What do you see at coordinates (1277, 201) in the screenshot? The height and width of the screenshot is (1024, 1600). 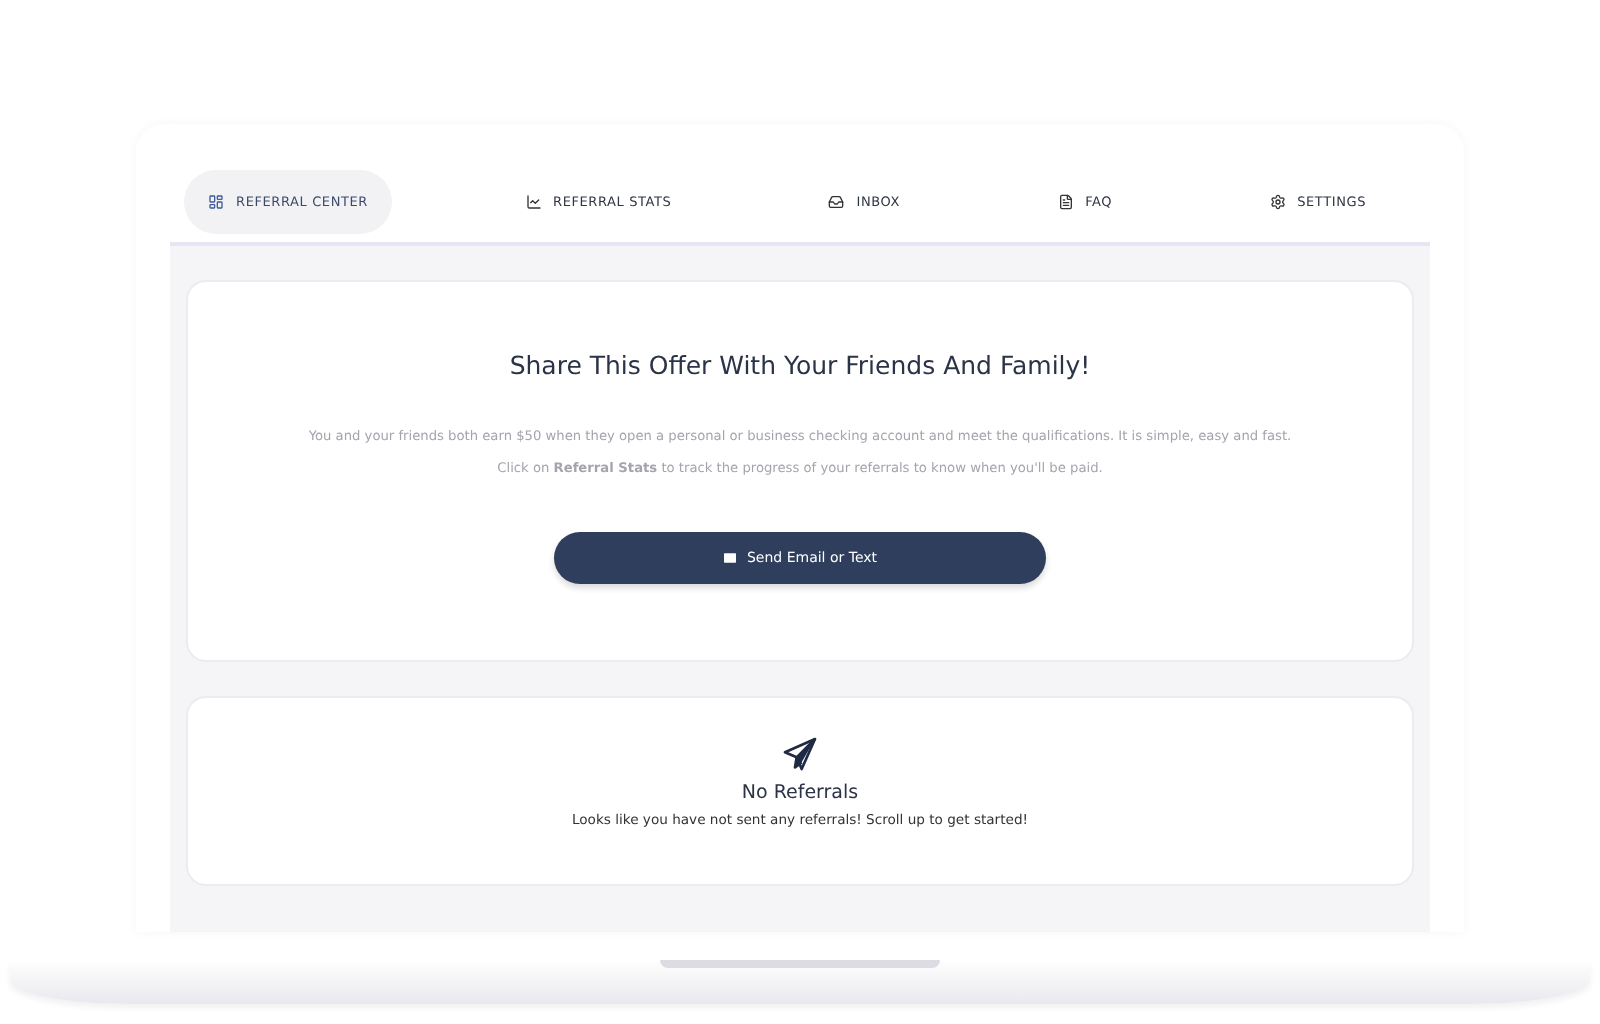 I see `settings-icon` at bounding box center [1277, 201].